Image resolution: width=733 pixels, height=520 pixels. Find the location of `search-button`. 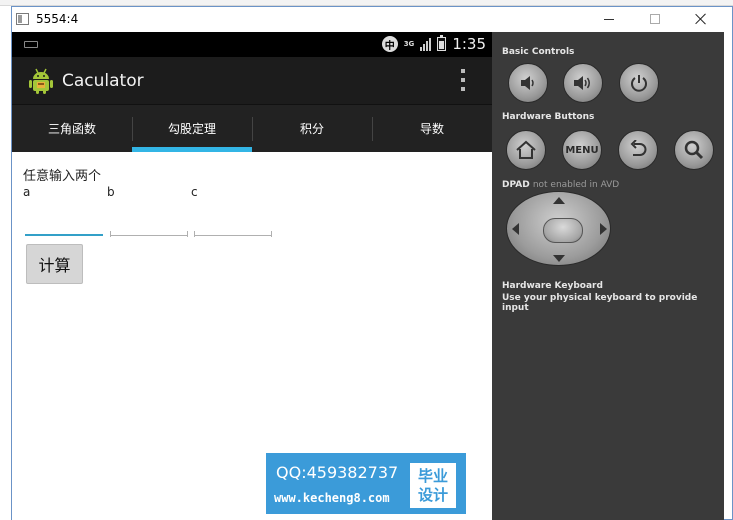

search-button is located at coordinates (694, 150).